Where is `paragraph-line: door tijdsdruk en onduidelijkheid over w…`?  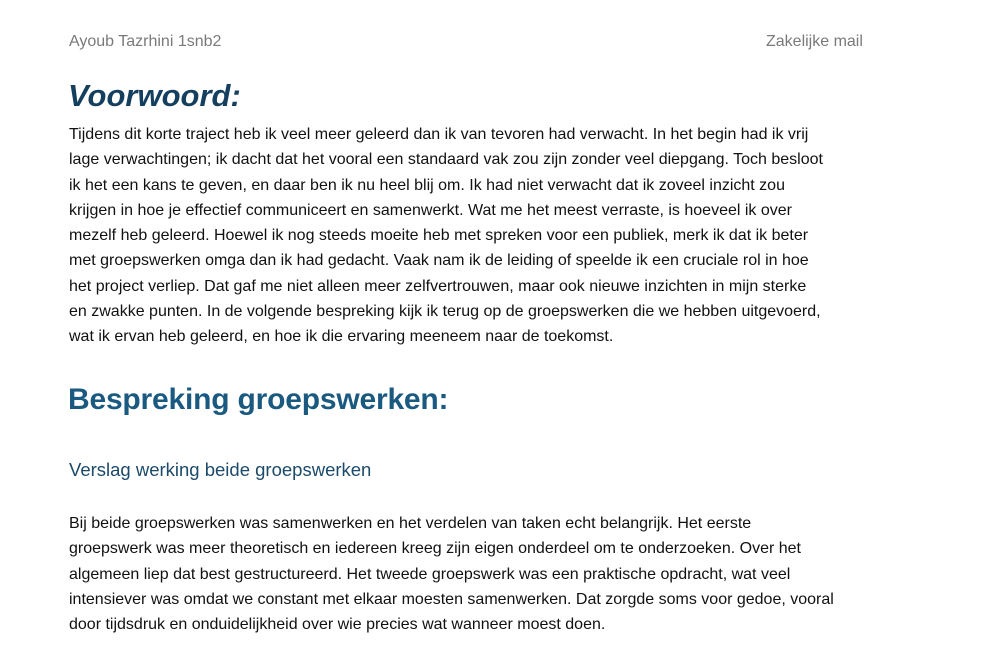 paragraph-line: door tijdsdruk en onduidelijkheid over w… is located at coordinates (337, 625).